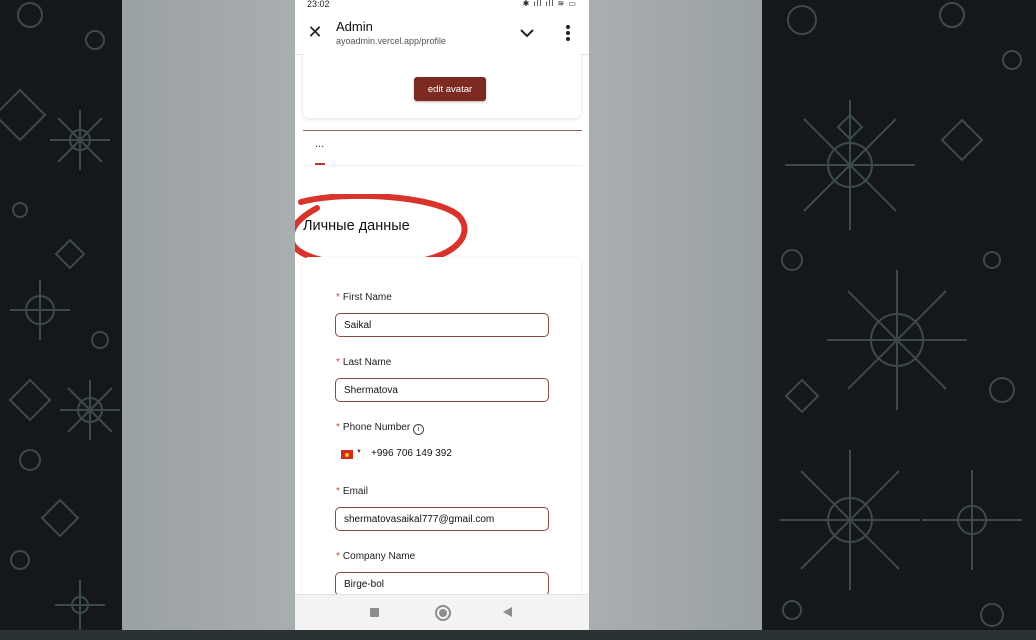 The height and width of the screenshot is (640, 1036). I want to click on phone-label: * Phone Number i, so click(380, 428).